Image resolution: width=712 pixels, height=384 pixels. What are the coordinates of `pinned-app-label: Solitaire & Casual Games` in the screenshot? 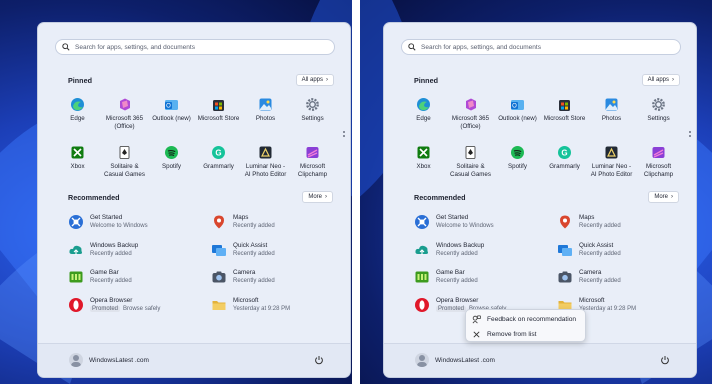 It's located at (124, 170).